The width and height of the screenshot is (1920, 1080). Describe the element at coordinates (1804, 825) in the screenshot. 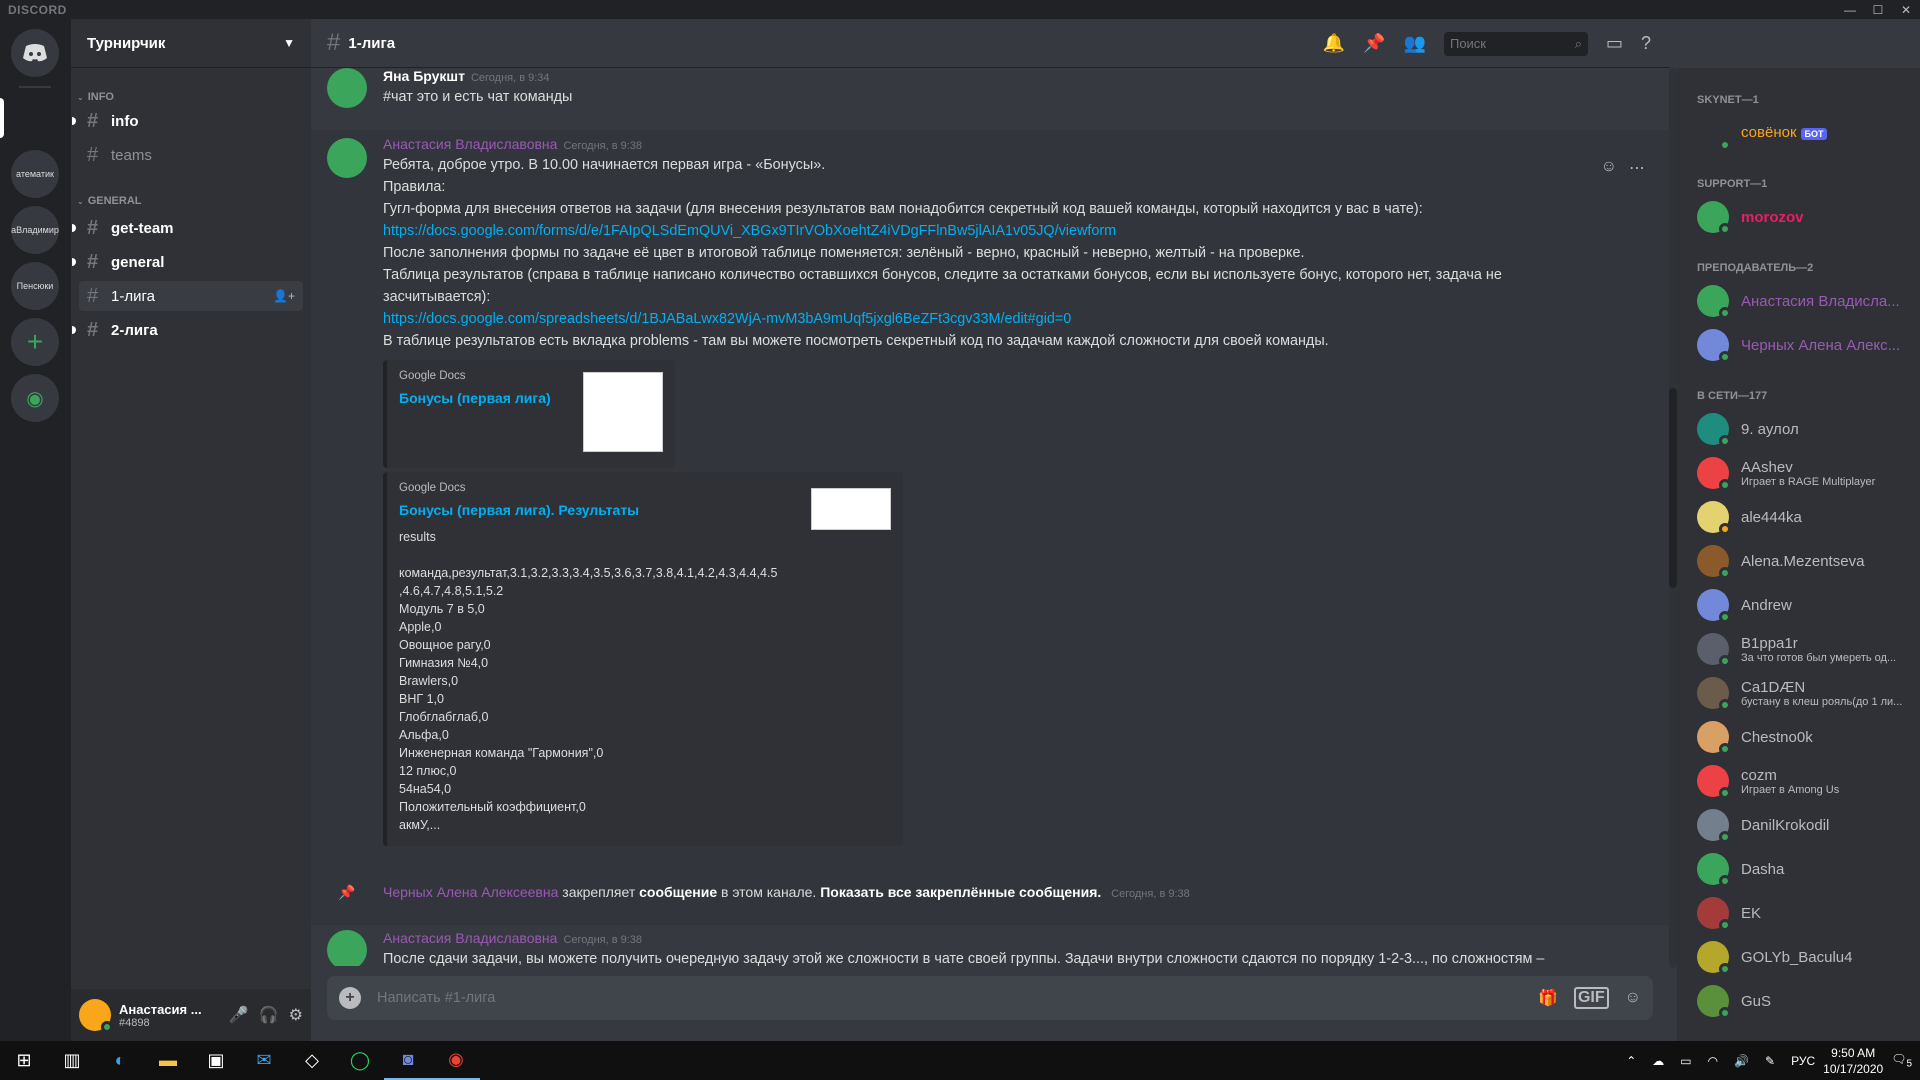

I see `member-item: DanilKrokodil` at that location.